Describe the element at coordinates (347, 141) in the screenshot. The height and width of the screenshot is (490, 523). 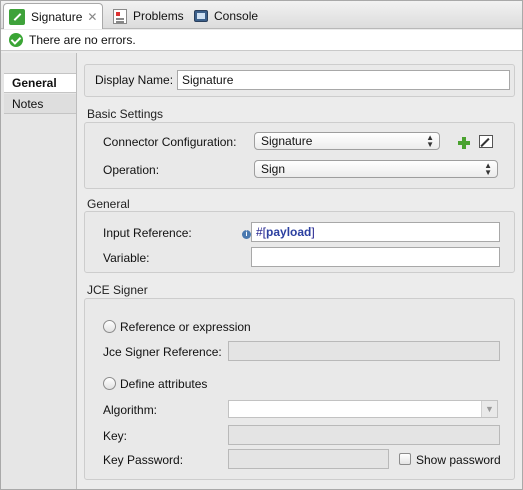
I see `connector-config-select: Signature ▲ ▼` at that location.